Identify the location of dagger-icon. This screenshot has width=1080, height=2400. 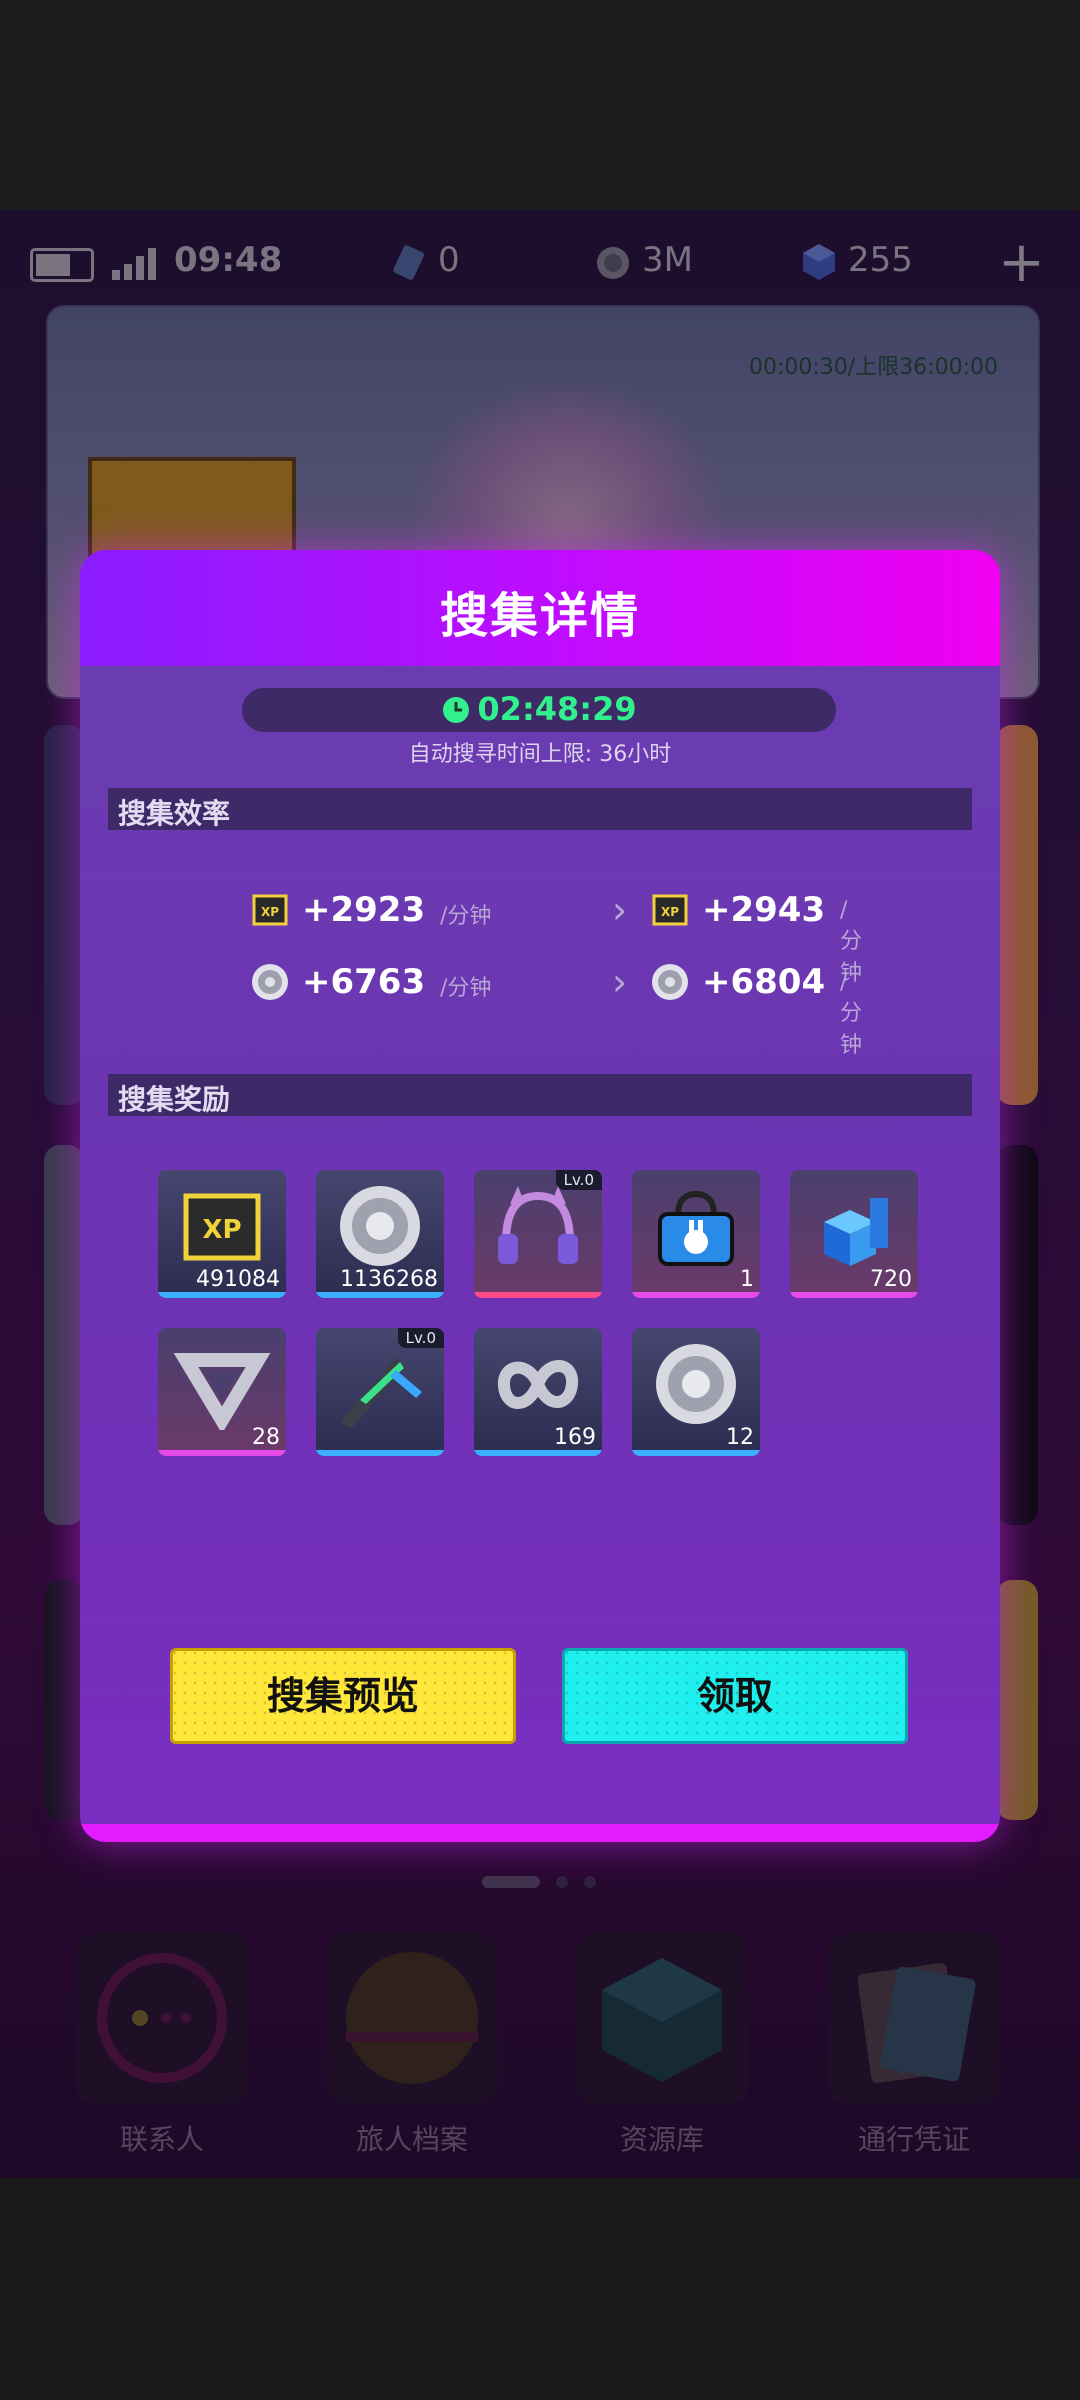
(381, 1393).